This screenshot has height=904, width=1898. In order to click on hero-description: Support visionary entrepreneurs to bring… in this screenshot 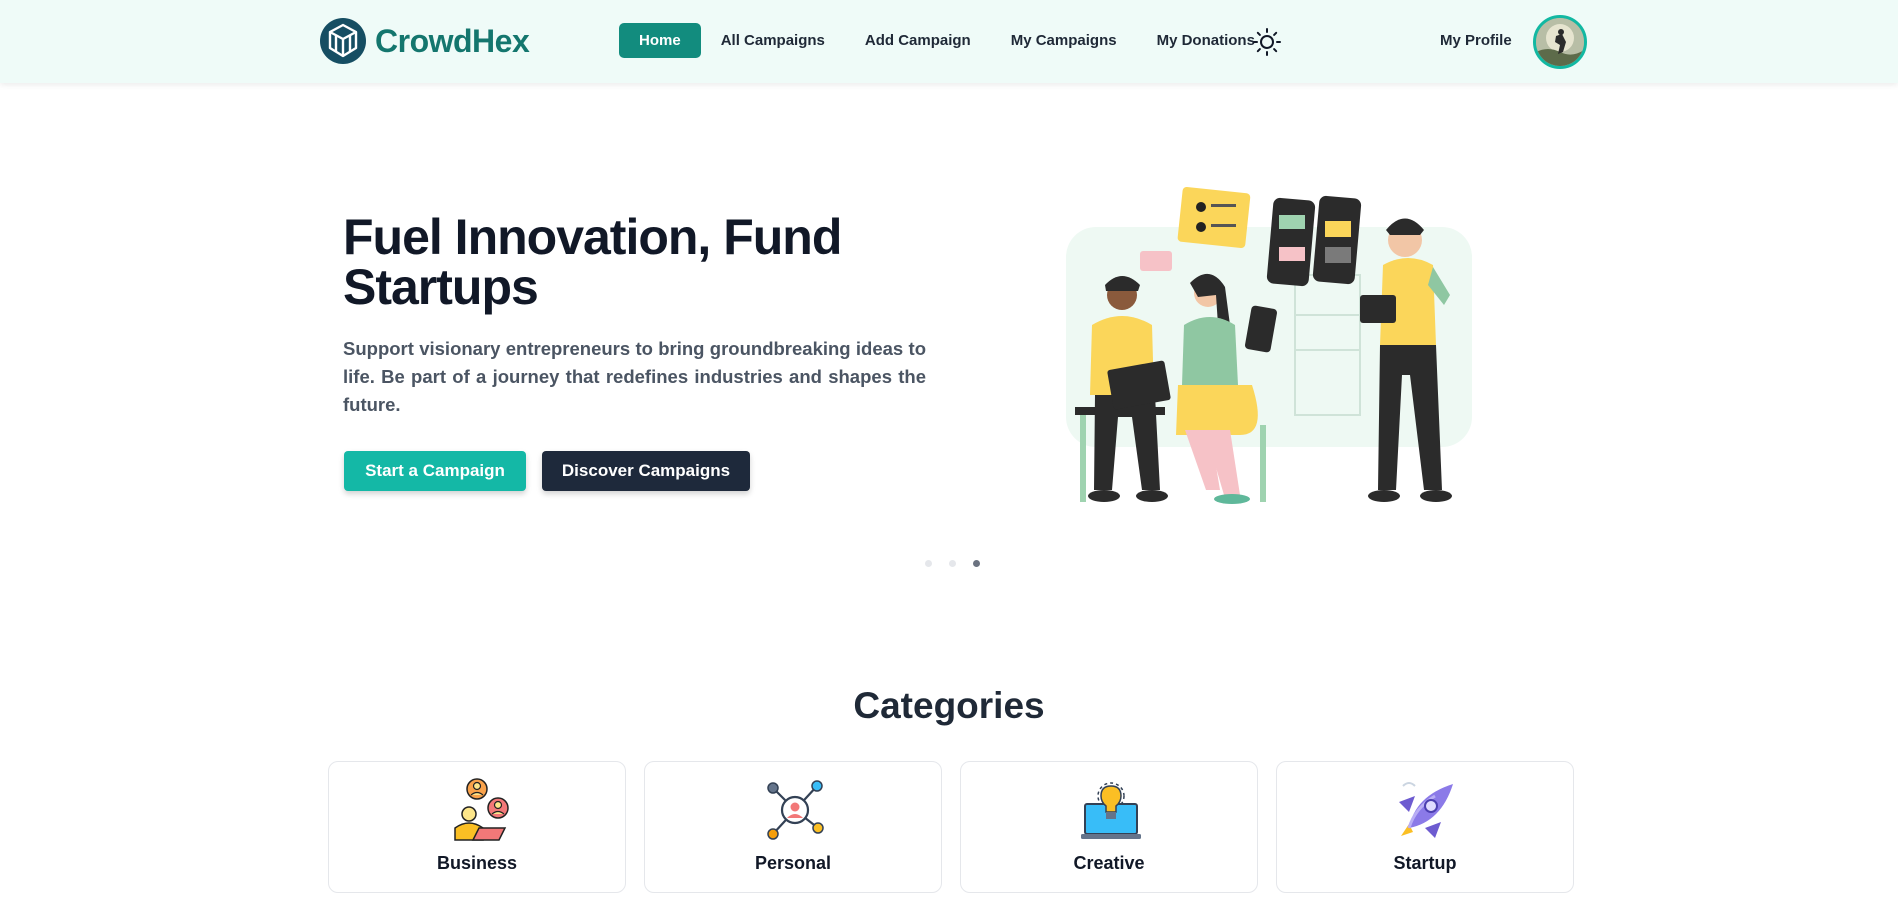, I will do `click(634, 376)`.